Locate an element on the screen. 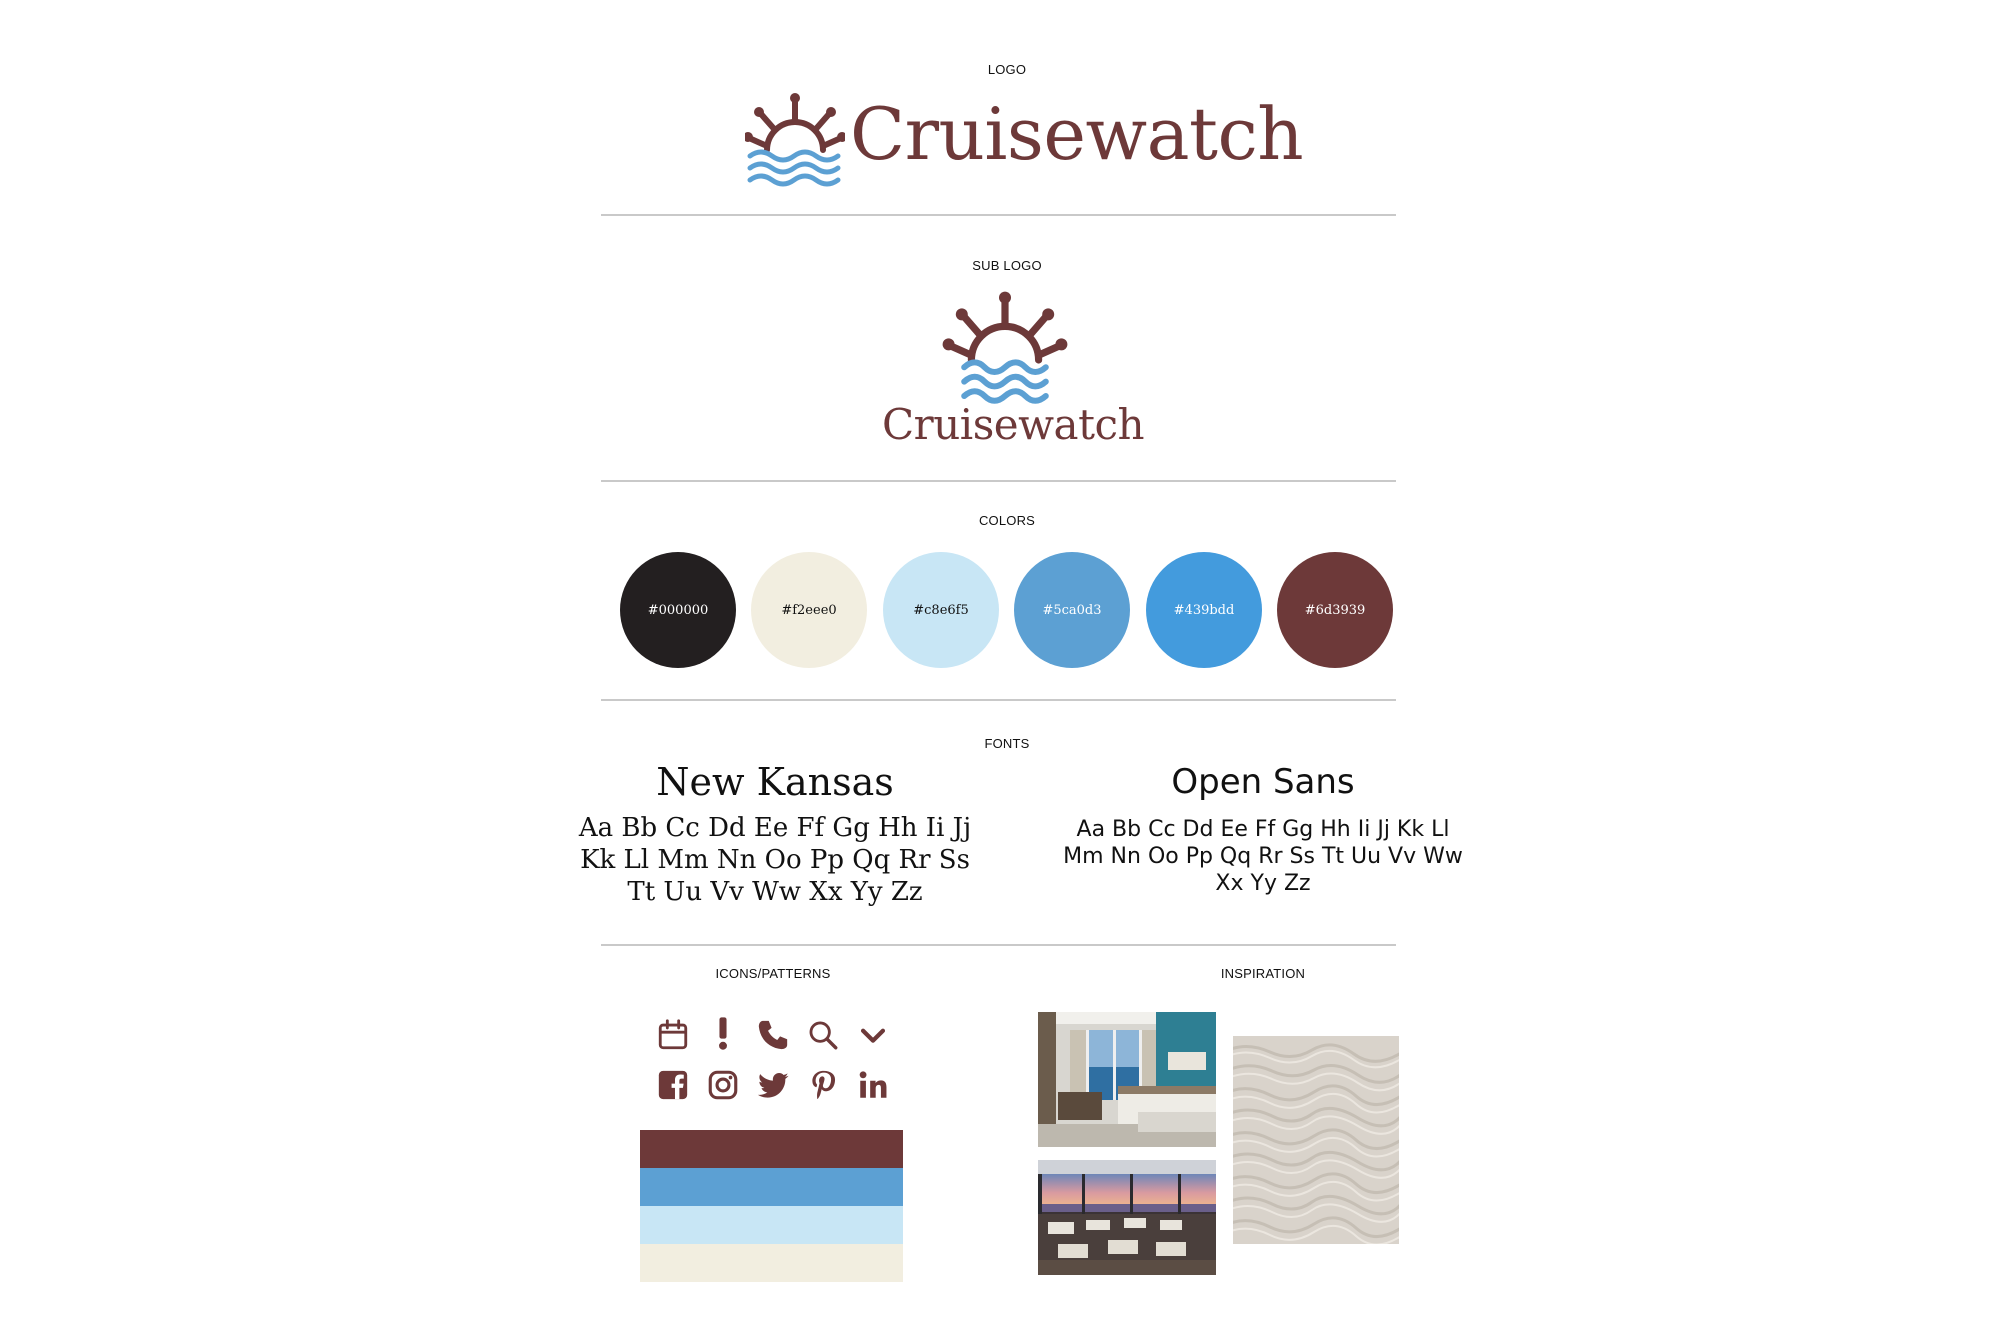 The height and width of the screenshot is (1333, 2000). logo-section-label: LOGO is located at coordinates (1007, 69).